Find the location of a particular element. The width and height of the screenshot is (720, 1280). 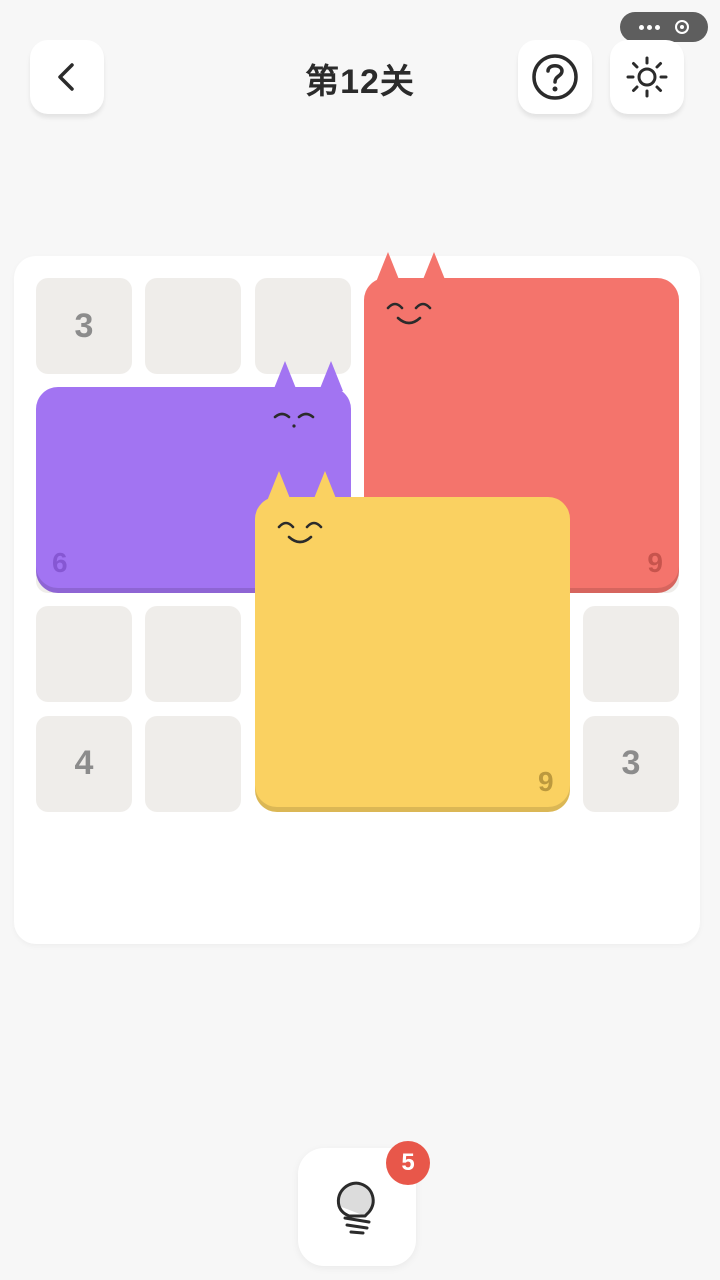

more-dots-icon is located at coordinates (650, 27).